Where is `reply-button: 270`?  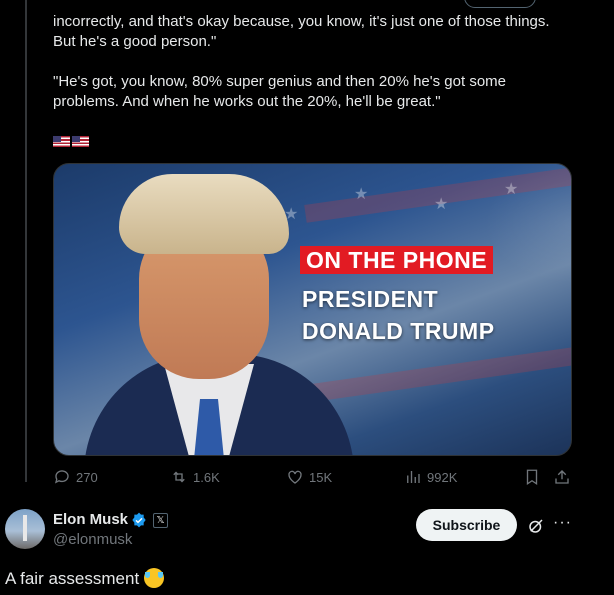
reply-button: 270 is located at coordinates (75, 477).